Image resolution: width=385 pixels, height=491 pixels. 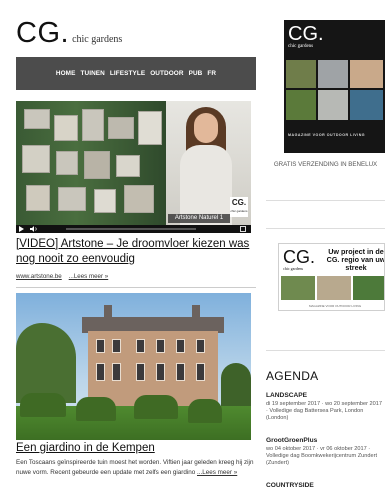 What do you see at coordinates (136, 287) in the screenshot?
I see `article-divider` at bounding box center [136, 287].